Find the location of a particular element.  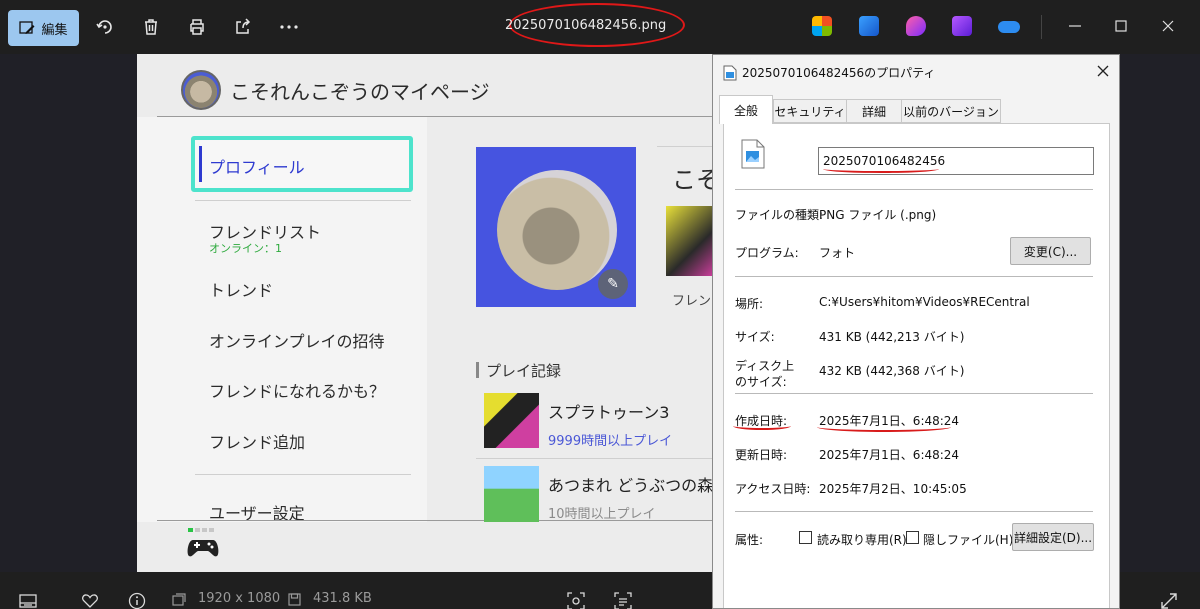

disk-size-label-line1: ディスク上 is located at coordinates (765, 366).